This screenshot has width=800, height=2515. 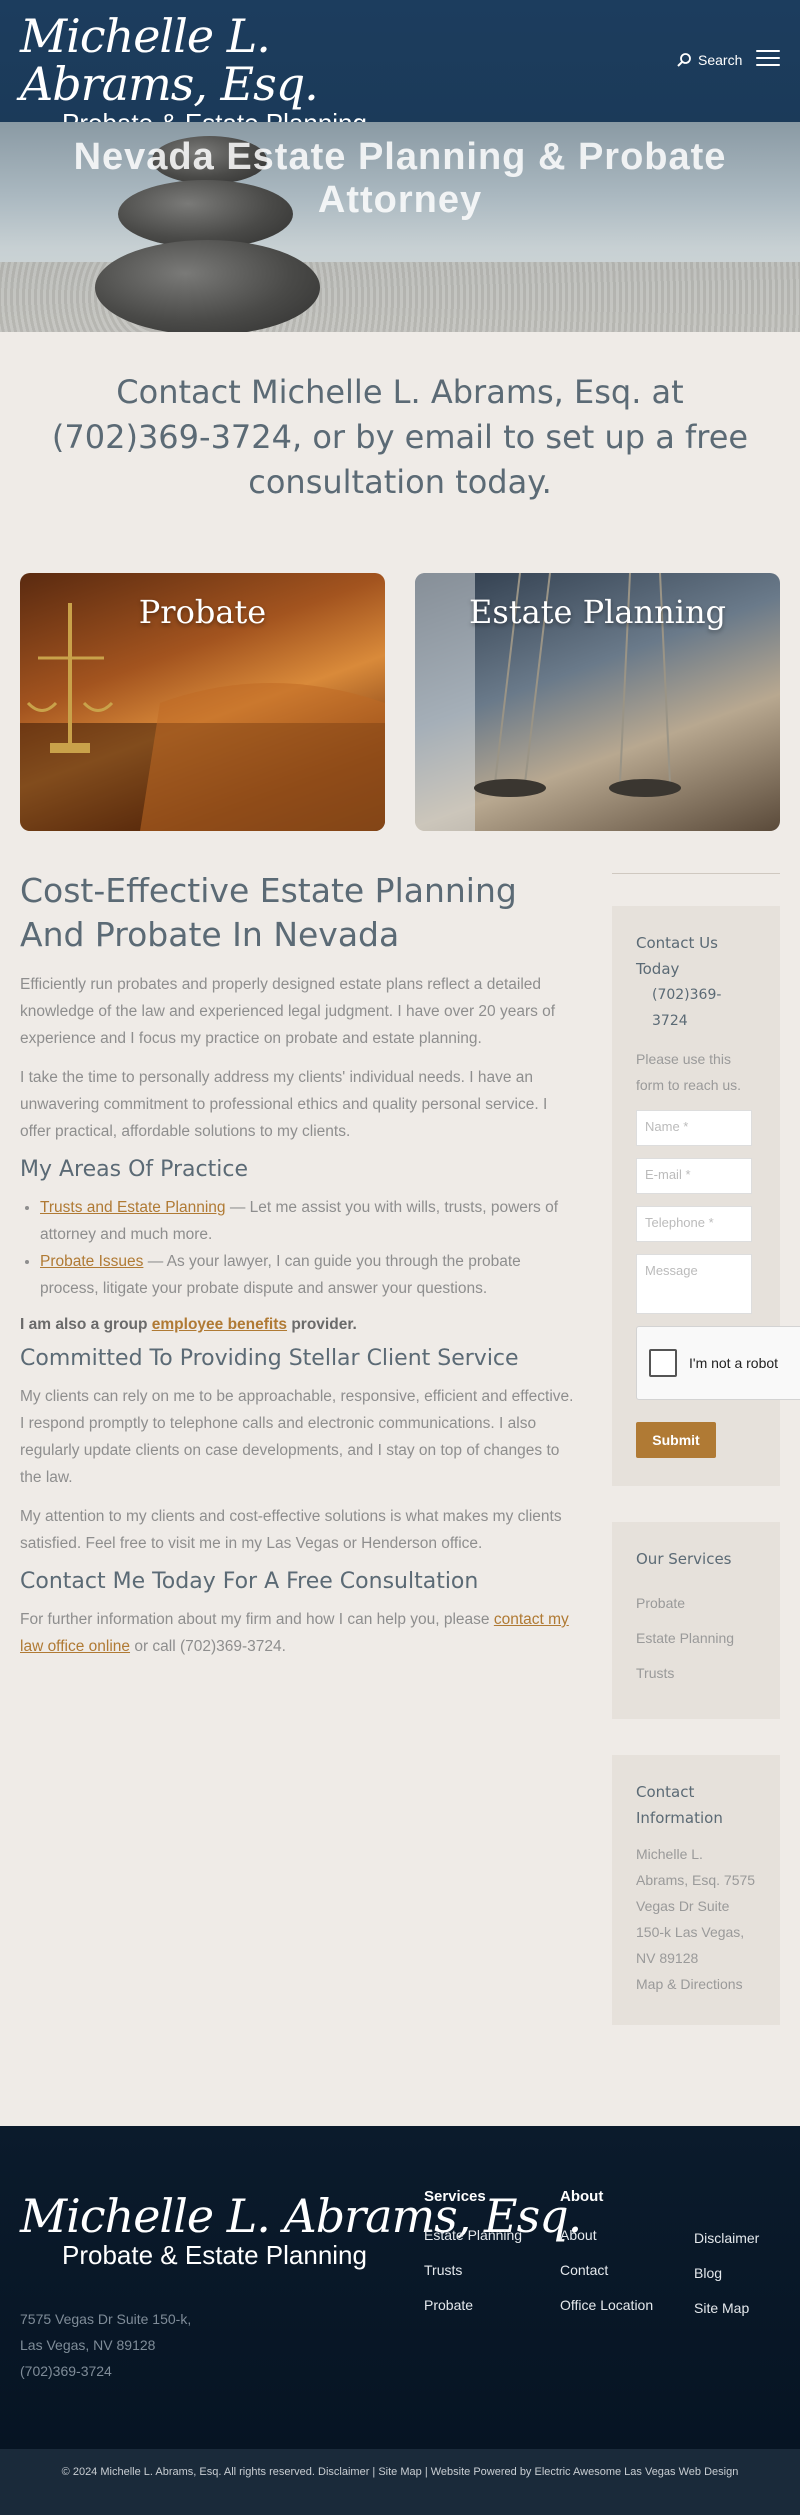 I want to click on probate-card: Probate, so click(x=202, y=702).